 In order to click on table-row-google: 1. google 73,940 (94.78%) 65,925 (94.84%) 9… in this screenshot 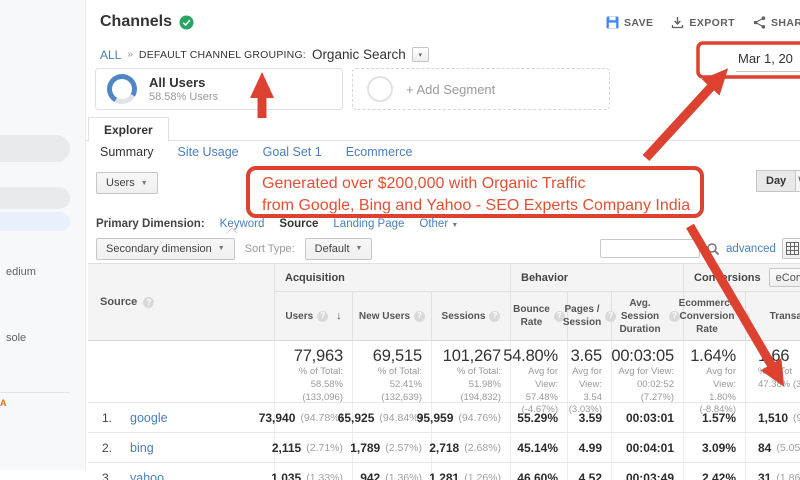, I will do `click(444, 418)`.